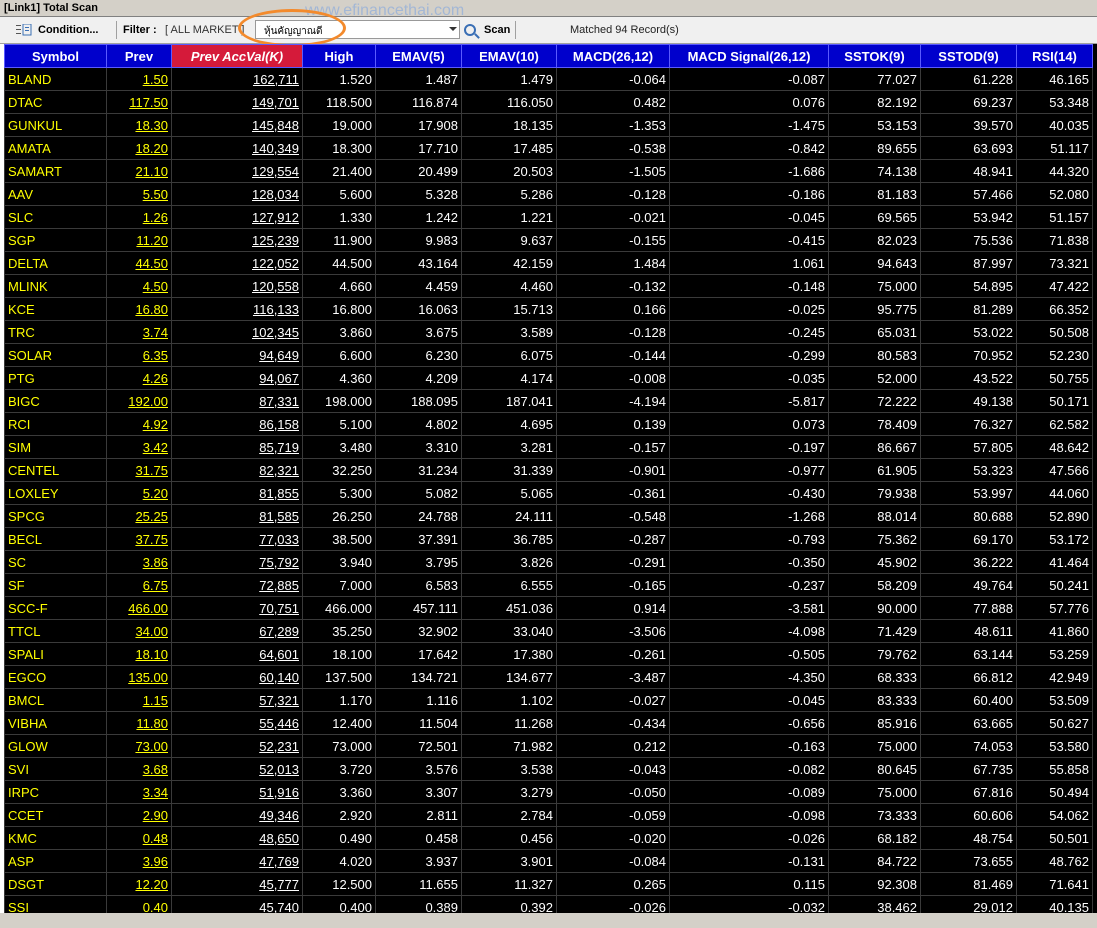 The image size is (1097, 928). I want to click on cell-prev: 1.26, so click(139, 217).